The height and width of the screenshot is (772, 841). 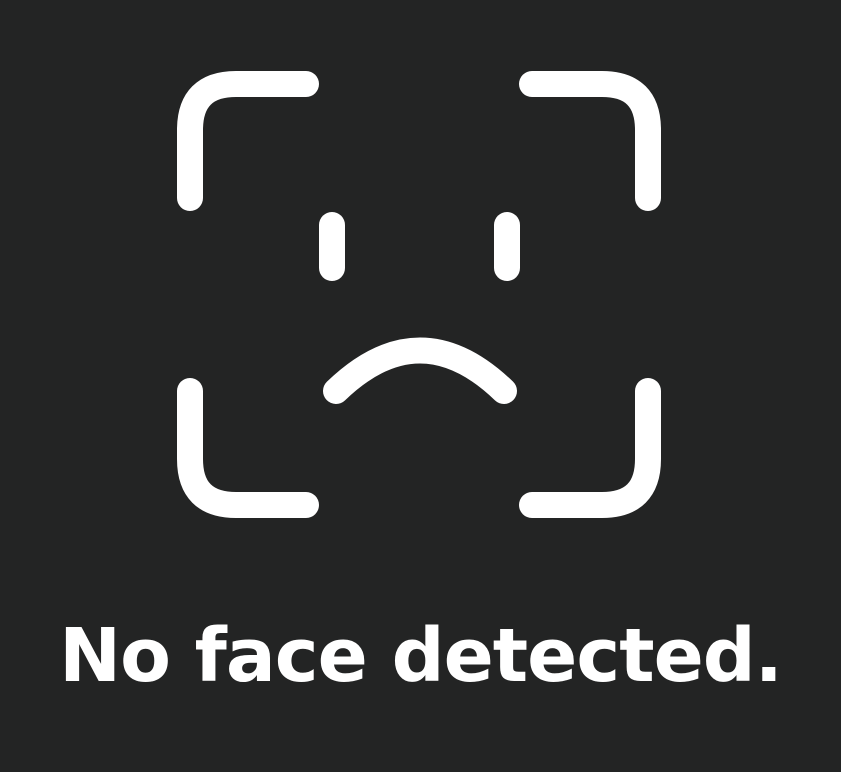 I want to click on no-face-detected-message: No face detected., so click(x=421, y=656).